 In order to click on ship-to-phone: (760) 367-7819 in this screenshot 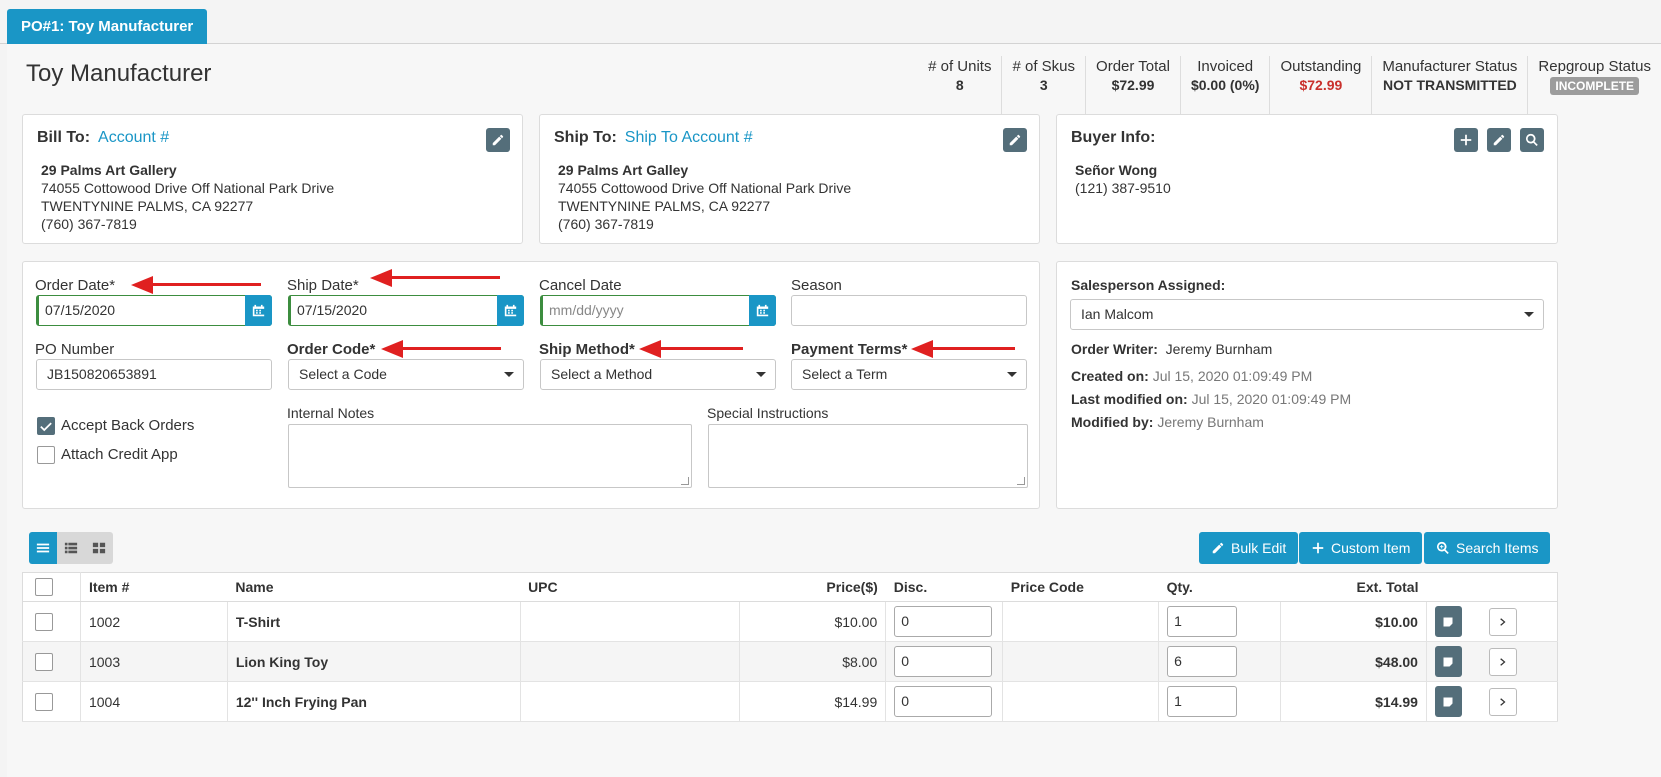, I will do `click(606, 224)`.